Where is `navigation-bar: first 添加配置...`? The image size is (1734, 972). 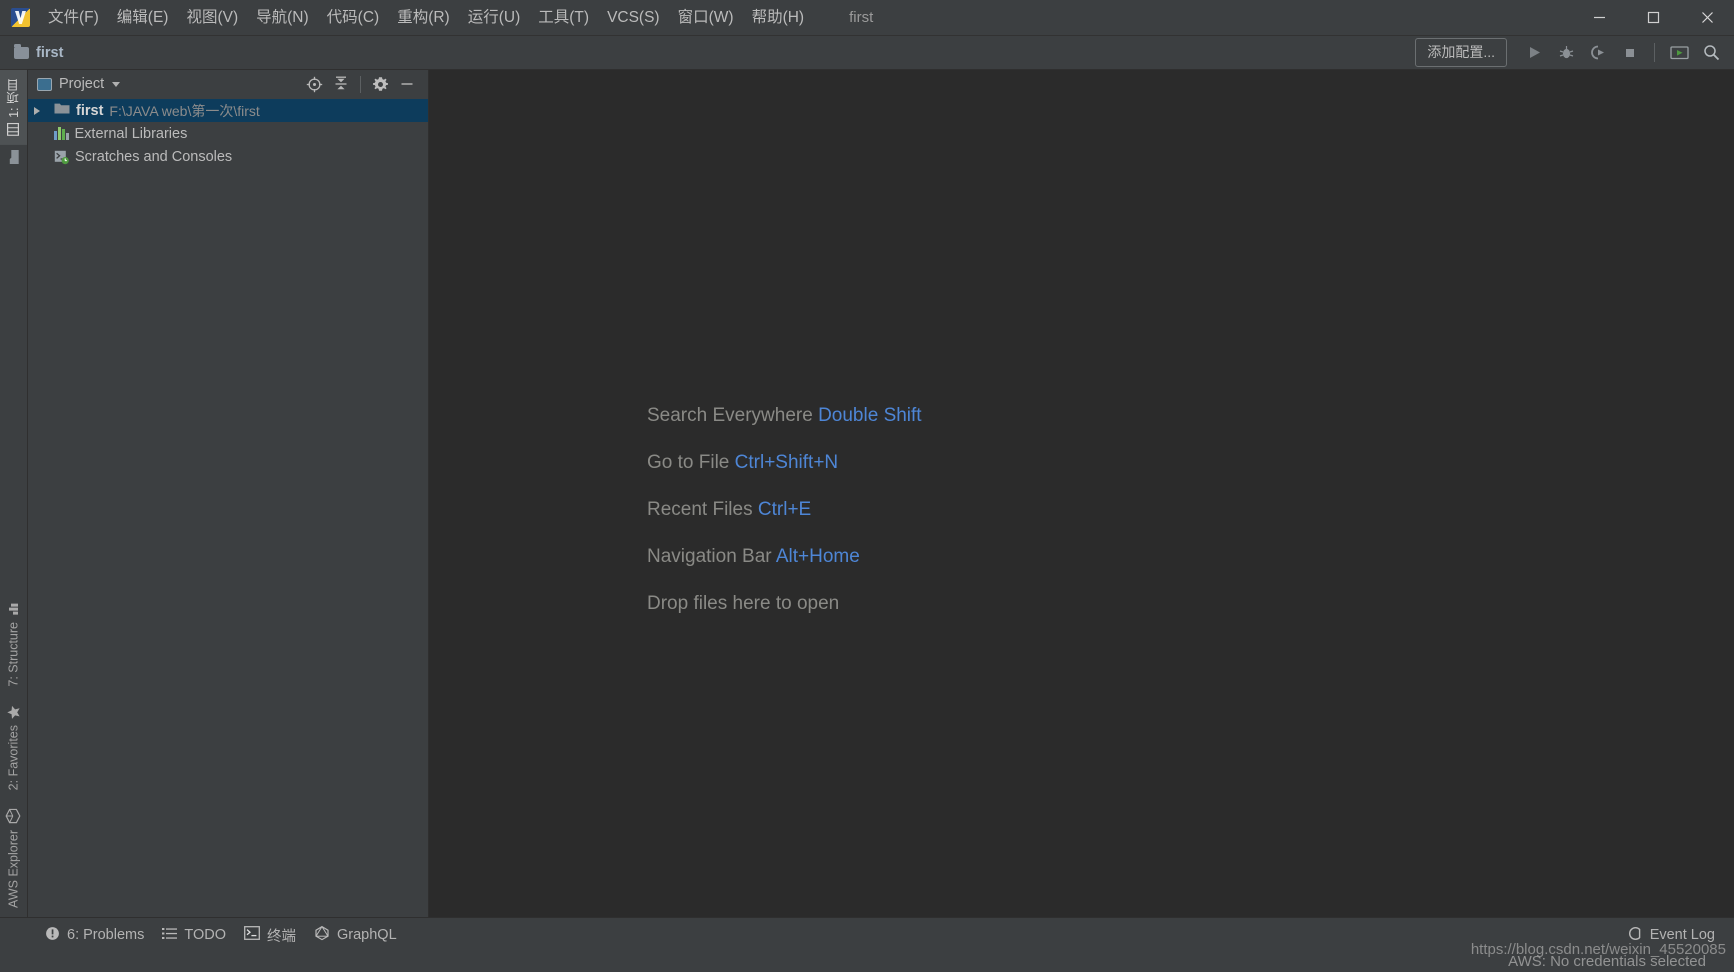 navigation-bar: first 添加配置... is located at coordinates (867, 53).